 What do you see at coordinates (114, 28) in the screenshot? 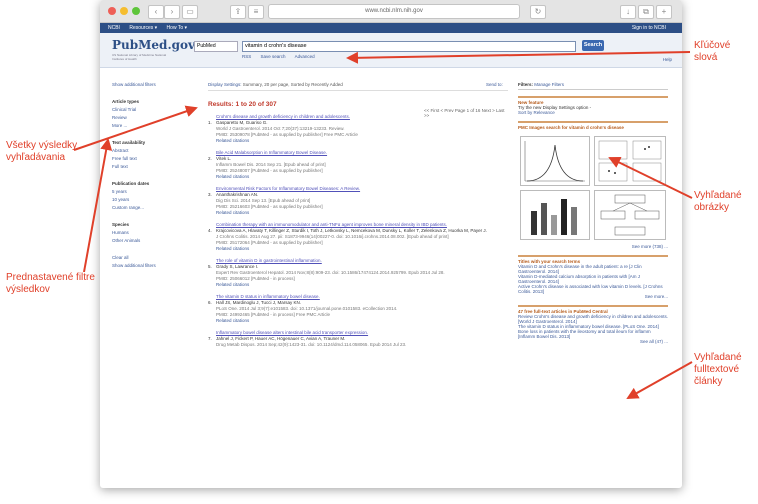
I see `ncbi-home-link: NCBI` at bounding box center [114, 28].